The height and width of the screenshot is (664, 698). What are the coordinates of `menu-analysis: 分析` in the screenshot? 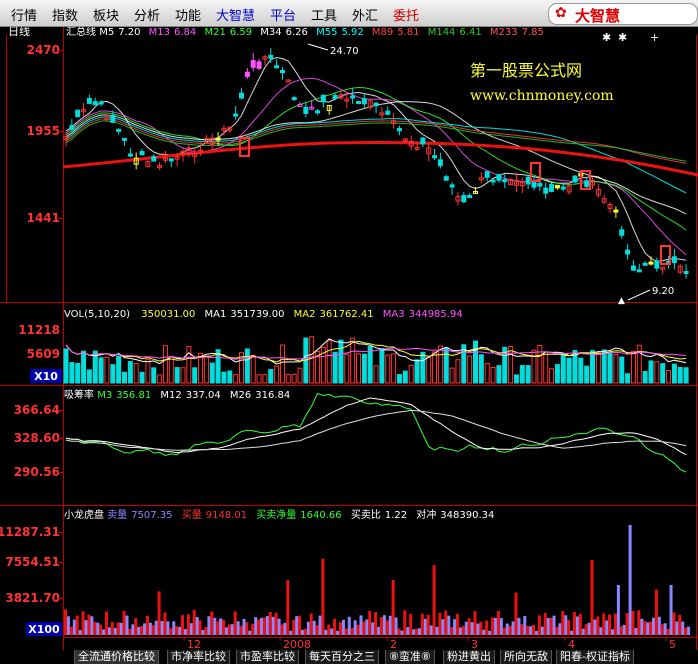 It's located at (147, 14).